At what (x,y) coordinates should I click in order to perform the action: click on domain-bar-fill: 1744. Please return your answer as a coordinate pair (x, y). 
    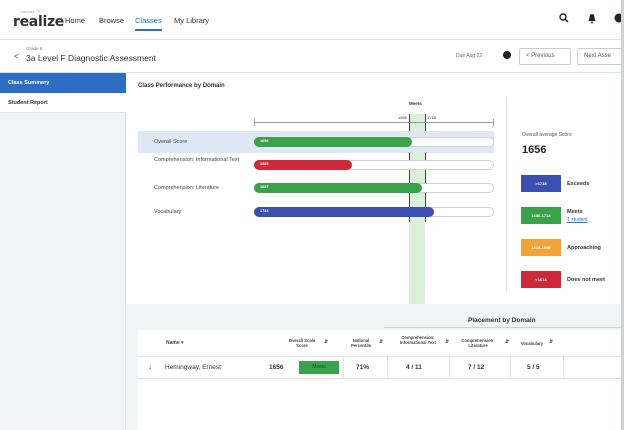
    Looking at the image, I should click on (344, 212).